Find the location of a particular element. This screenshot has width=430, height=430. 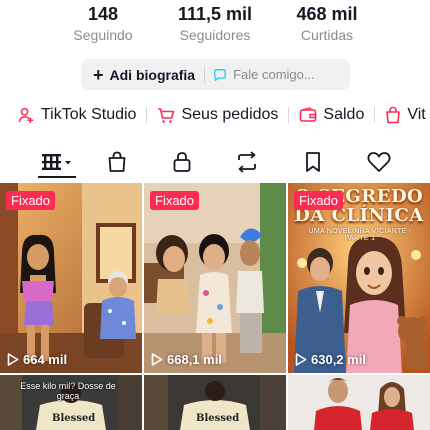

tab-liked is located at coordinates (379, 162).